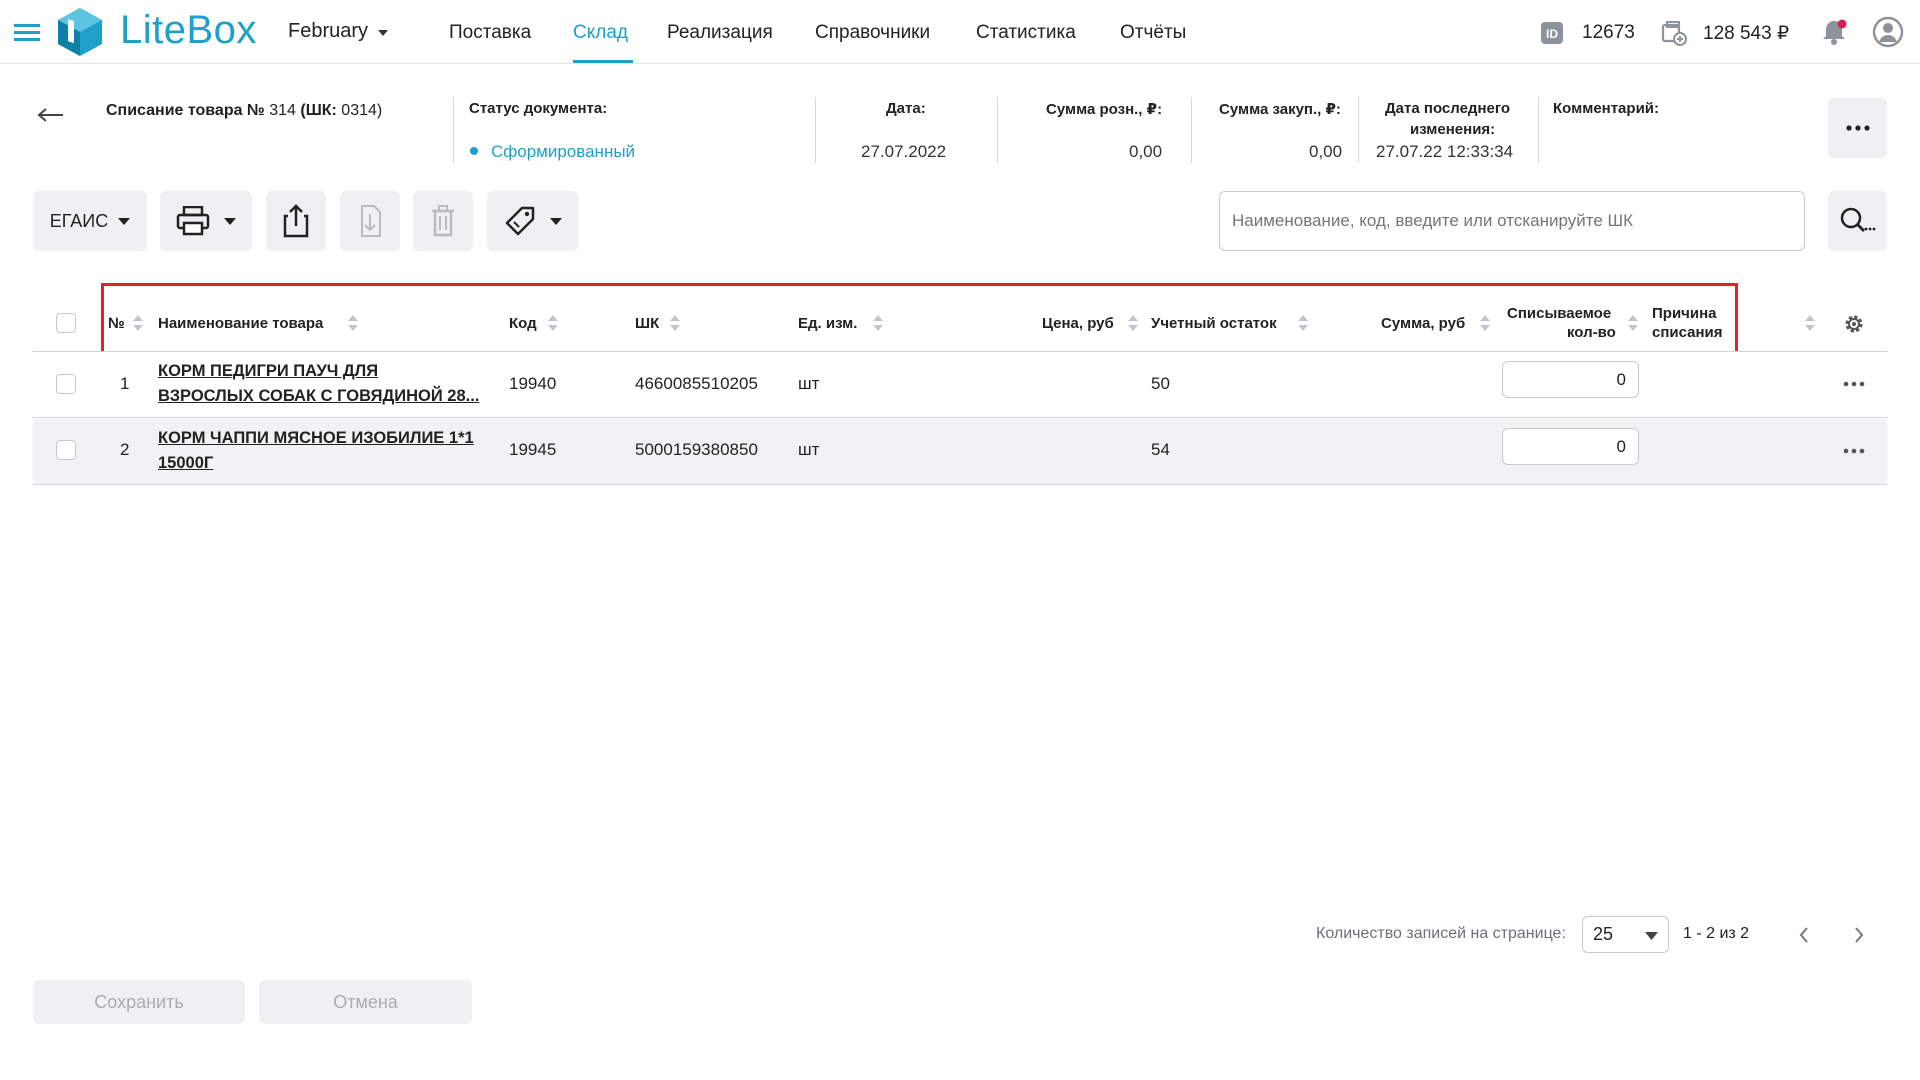 This screenshot has width=1920, height=1080. Describe the element at coordinates (1448, 108) in the screenshot. I see `last-changed-label-1: Дата последнего` at that location.